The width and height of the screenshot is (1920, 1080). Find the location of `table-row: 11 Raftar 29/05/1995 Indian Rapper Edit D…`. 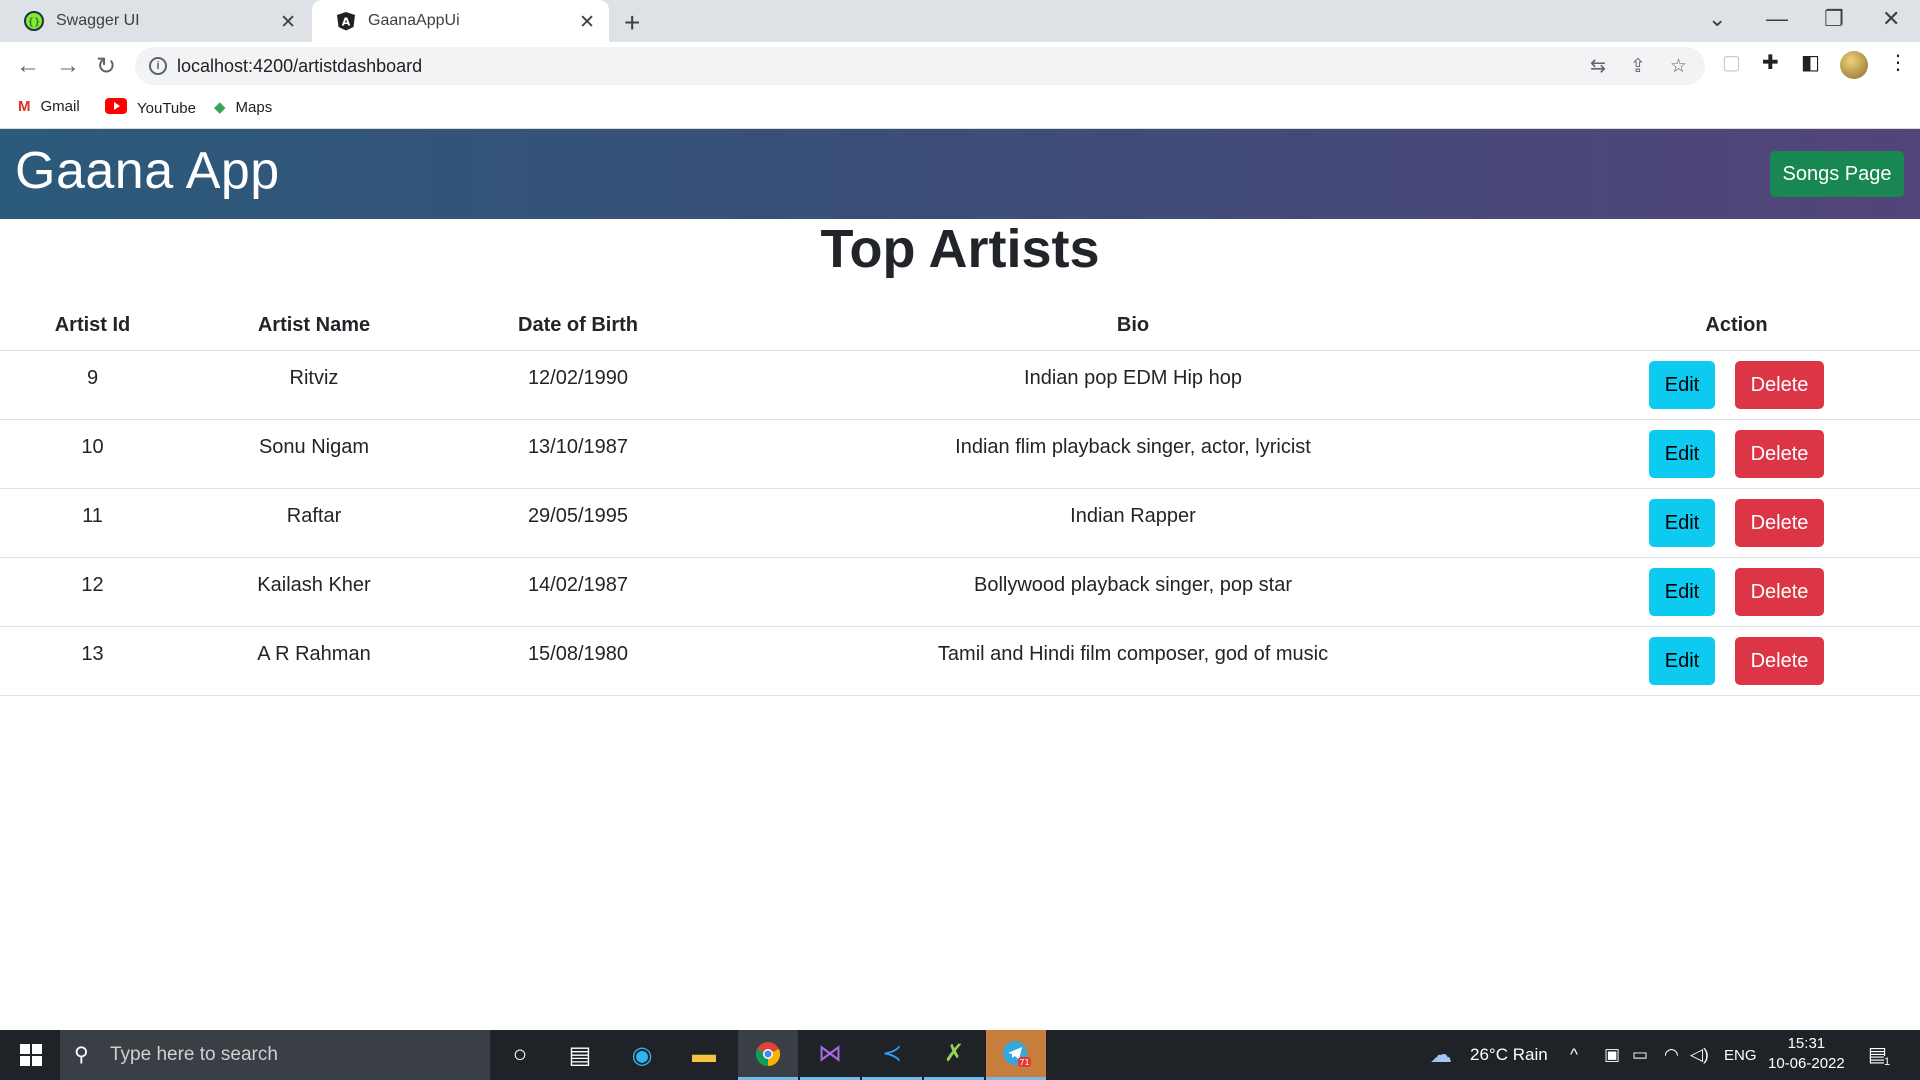

table-row: 11 Raftar 29/05/1995 Indian Rapper Edit D… is located at coordinates (960, 523).